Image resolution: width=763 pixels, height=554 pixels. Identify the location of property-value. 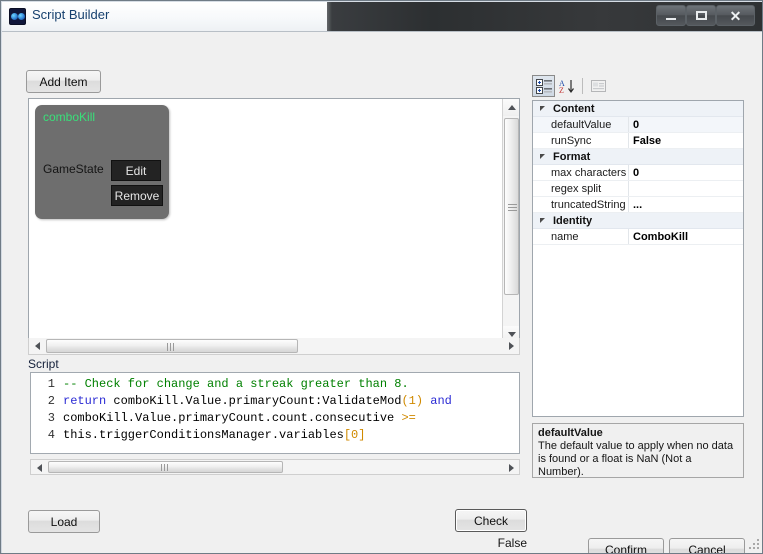
(686, 188).